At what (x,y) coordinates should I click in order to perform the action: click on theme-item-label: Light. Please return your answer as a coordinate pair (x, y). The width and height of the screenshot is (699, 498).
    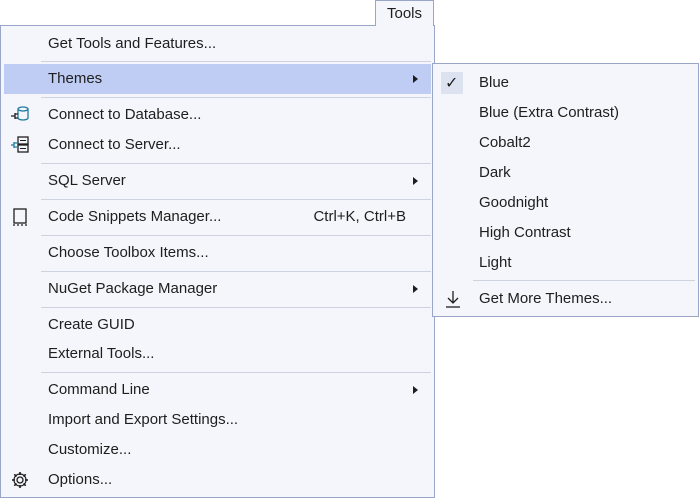
    Looking at the image, I should click on (495, 262).